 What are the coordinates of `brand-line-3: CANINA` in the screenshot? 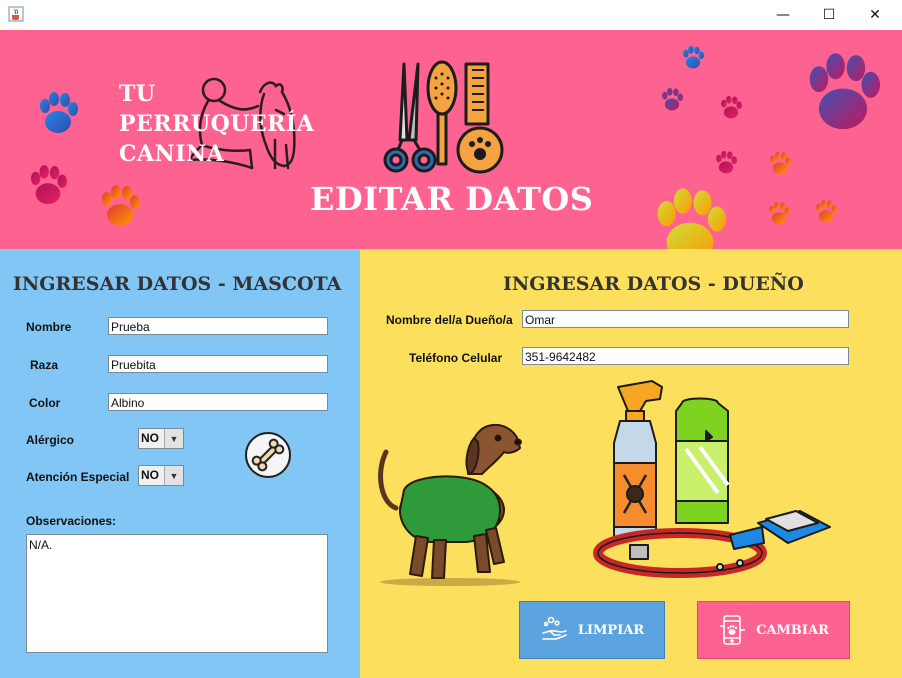 It's located at (172, 154).